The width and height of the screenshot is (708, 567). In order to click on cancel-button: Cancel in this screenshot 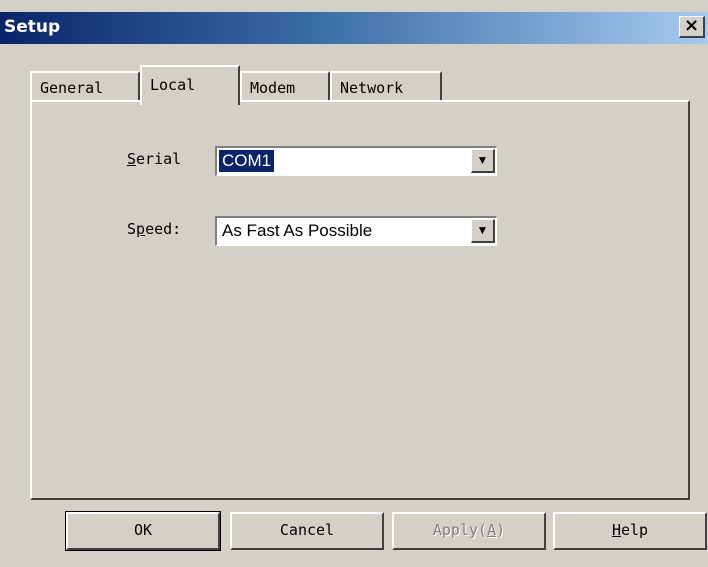, I will do `click(307, 531)`.